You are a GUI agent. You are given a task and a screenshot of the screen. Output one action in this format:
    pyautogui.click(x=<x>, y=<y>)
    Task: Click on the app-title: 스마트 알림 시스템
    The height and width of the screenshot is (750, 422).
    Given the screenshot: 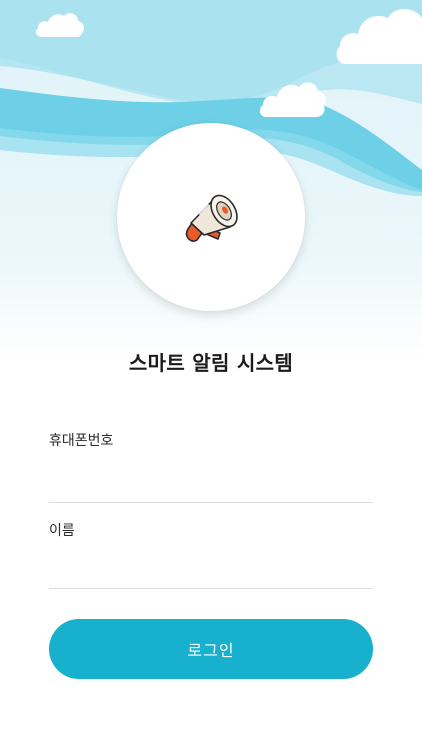 What is the action you would take?
    pyautogui.click(x=211, y=363)
    